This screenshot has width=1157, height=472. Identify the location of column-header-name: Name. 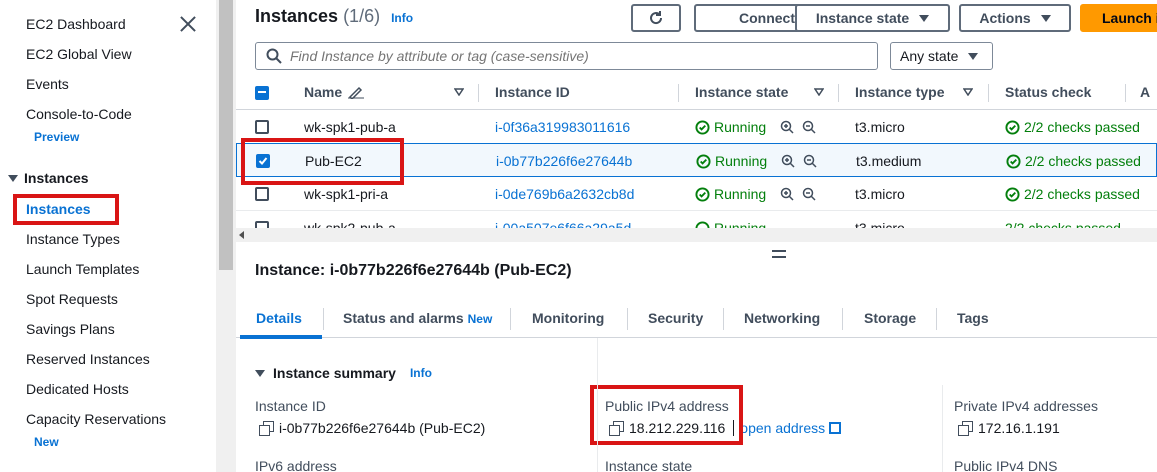
(334, 92).